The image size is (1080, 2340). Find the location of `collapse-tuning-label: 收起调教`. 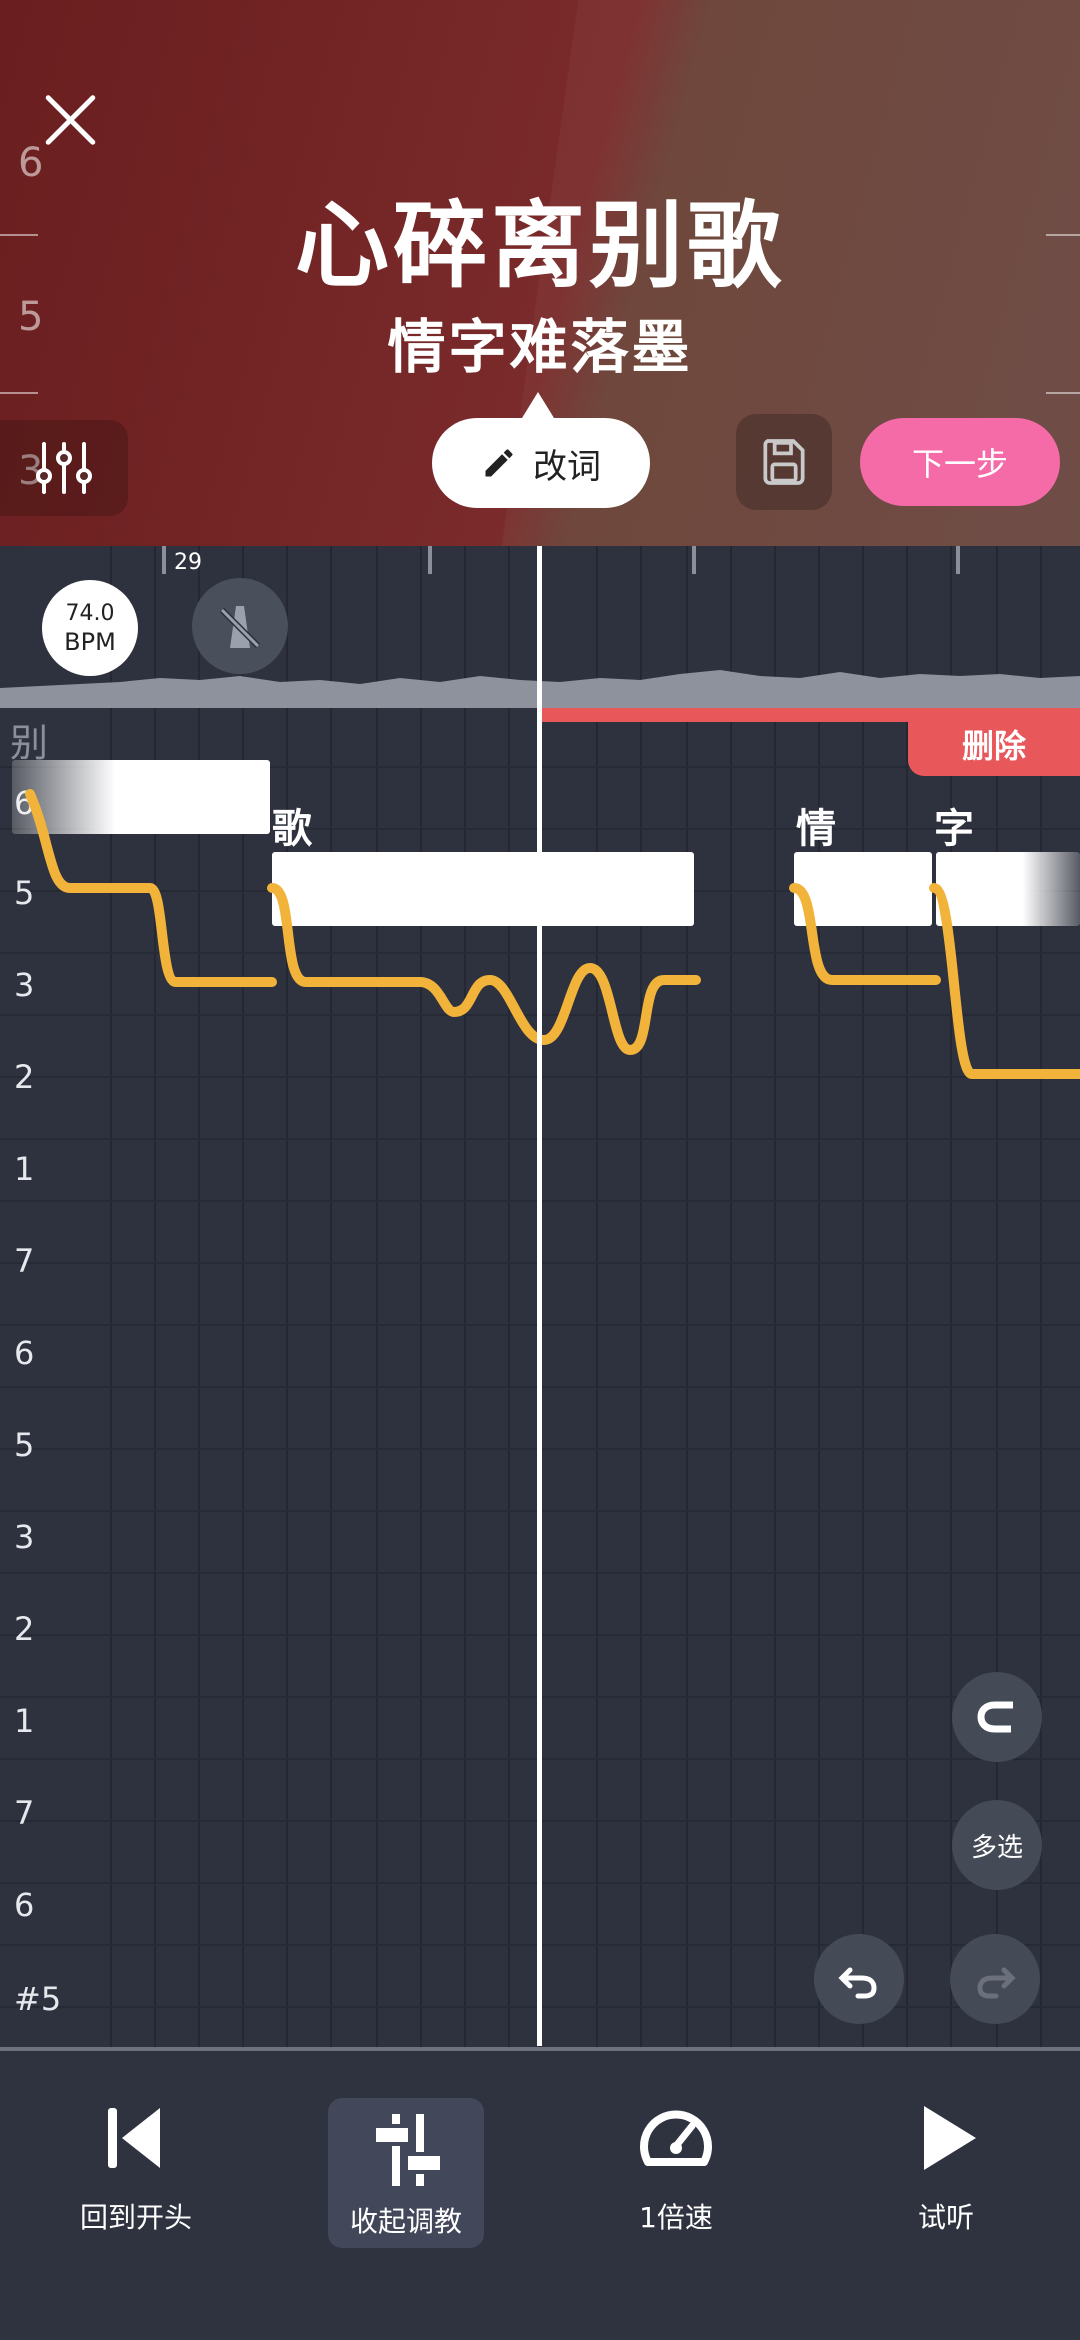

collapse-tuning-label: 收起调教 is located at coordinates (405, 2221).